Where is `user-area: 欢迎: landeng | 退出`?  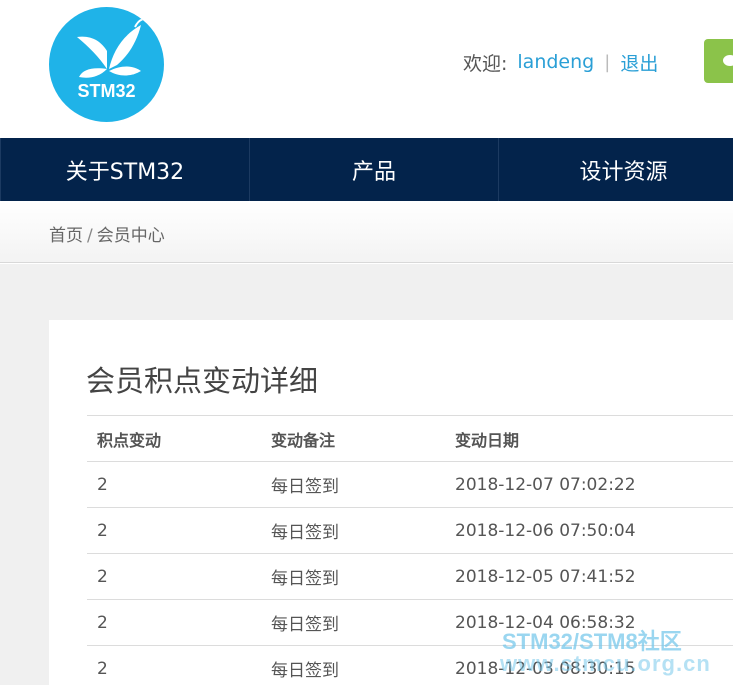 user-area: 欢迎: landeng | 退出 is located at coordinates (560, 62).